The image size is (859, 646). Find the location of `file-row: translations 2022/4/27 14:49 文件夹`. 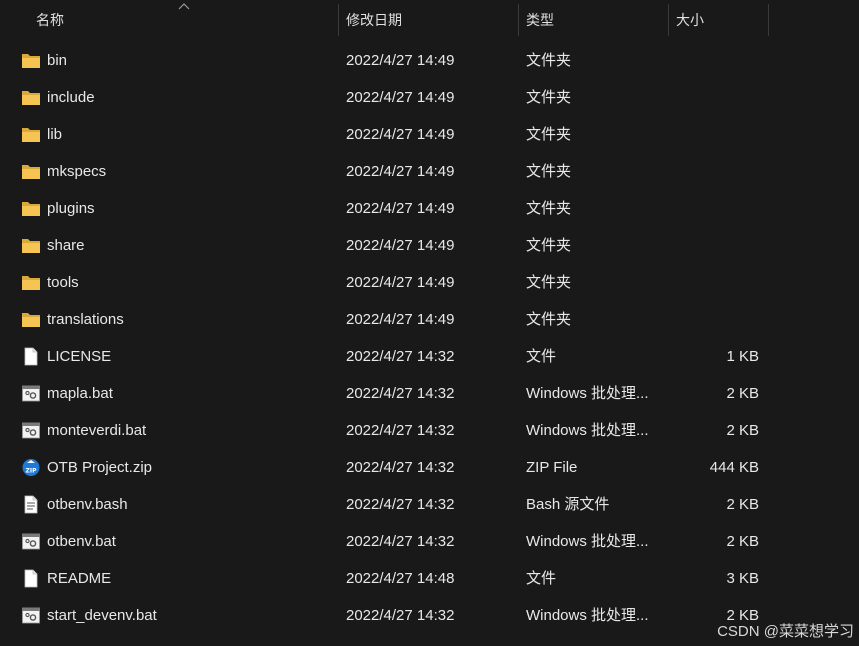

file-row: translations 2022/4/27 14:49 文件夹 is located at coordinates (429, 319).